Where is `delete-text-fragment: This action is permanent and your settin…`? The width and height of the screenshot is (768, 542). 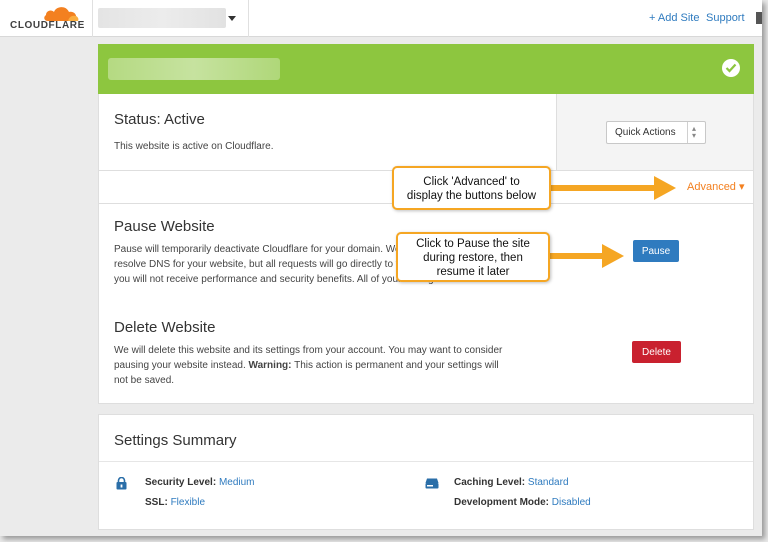
delete-text-fragment: This action is permanent and your settin… is located at coordinates (395, 365).